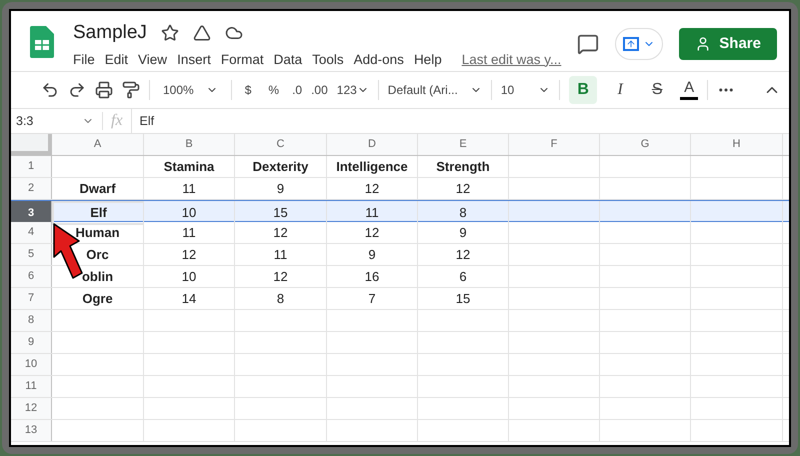 The width and height of the screenshot is (800, 456). Describe the element at coordinates (620, 90) in the screenshot. I see `italic-button: I` at that location.